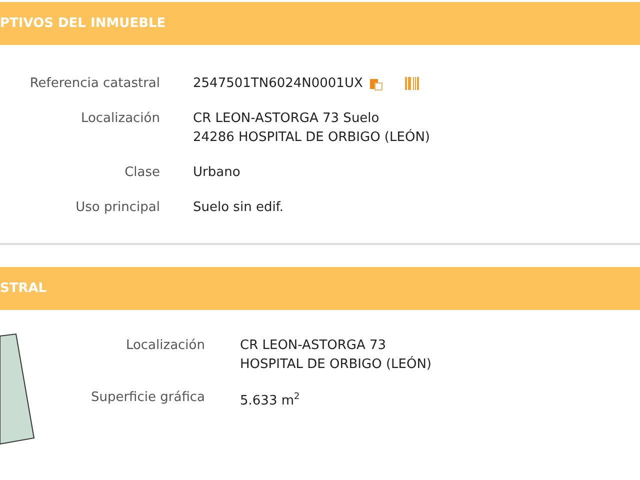  Describe the element at coordinates (375, 83) in the screenshot. I see `copy-icon` at that location.